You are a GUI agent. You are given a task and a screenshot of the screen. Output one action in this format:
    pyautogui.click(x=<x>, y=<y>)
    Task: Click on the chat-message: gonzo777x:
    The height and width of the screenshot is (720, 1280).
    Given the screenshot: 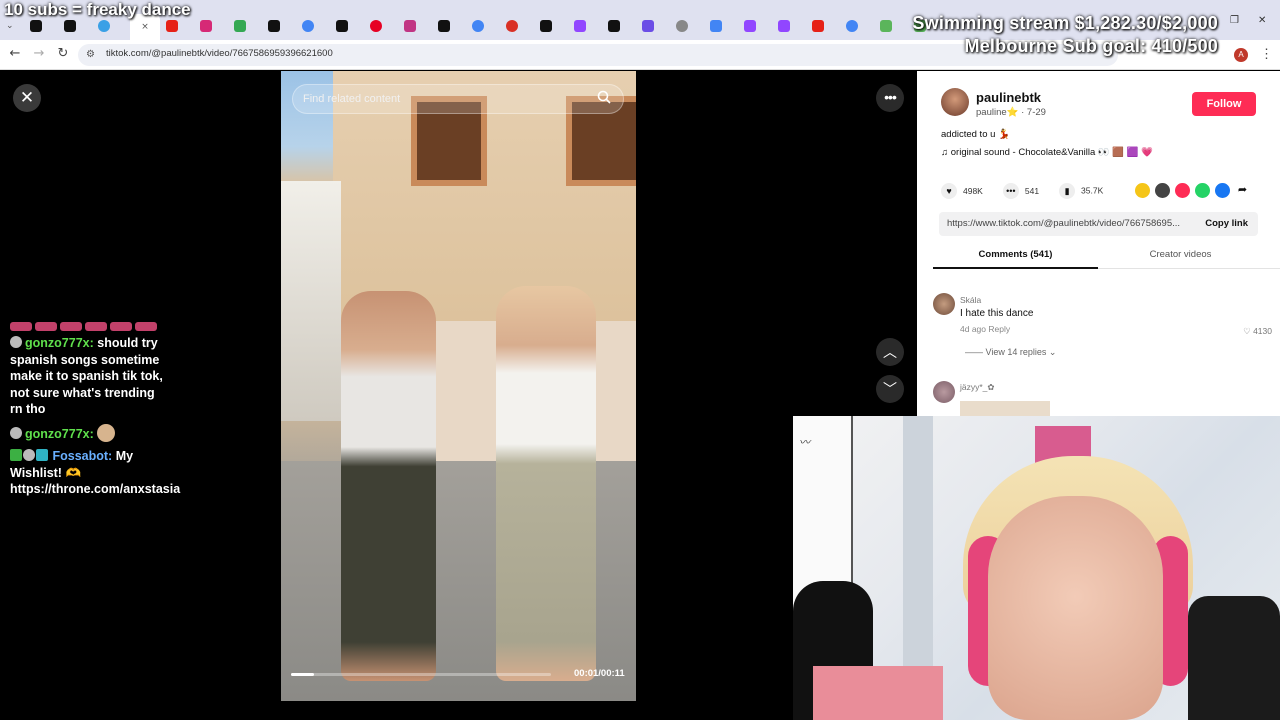 What is the action you would take?
    pyautogui.click(x=90, y=433)
    